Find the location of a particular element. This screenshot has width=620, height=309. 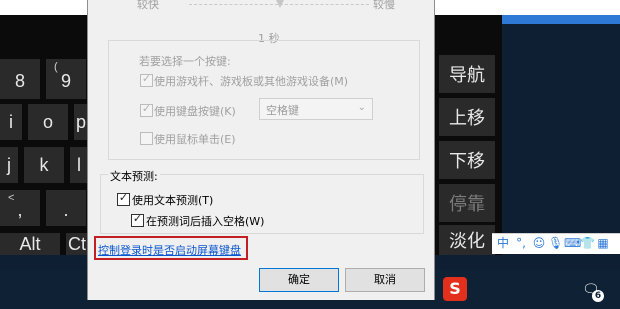

key-label: i is located at coordinates (11, 122).